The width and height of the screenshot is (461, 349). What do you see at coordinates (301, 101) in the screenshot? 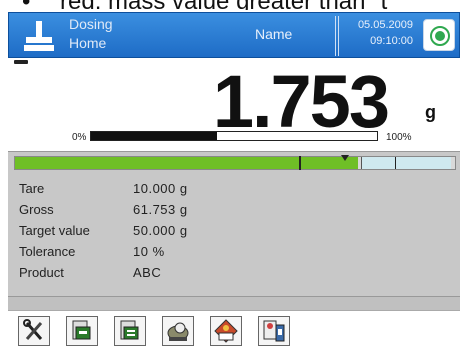
I see `weight-value: 1.753` at bounding box center [301, 101].